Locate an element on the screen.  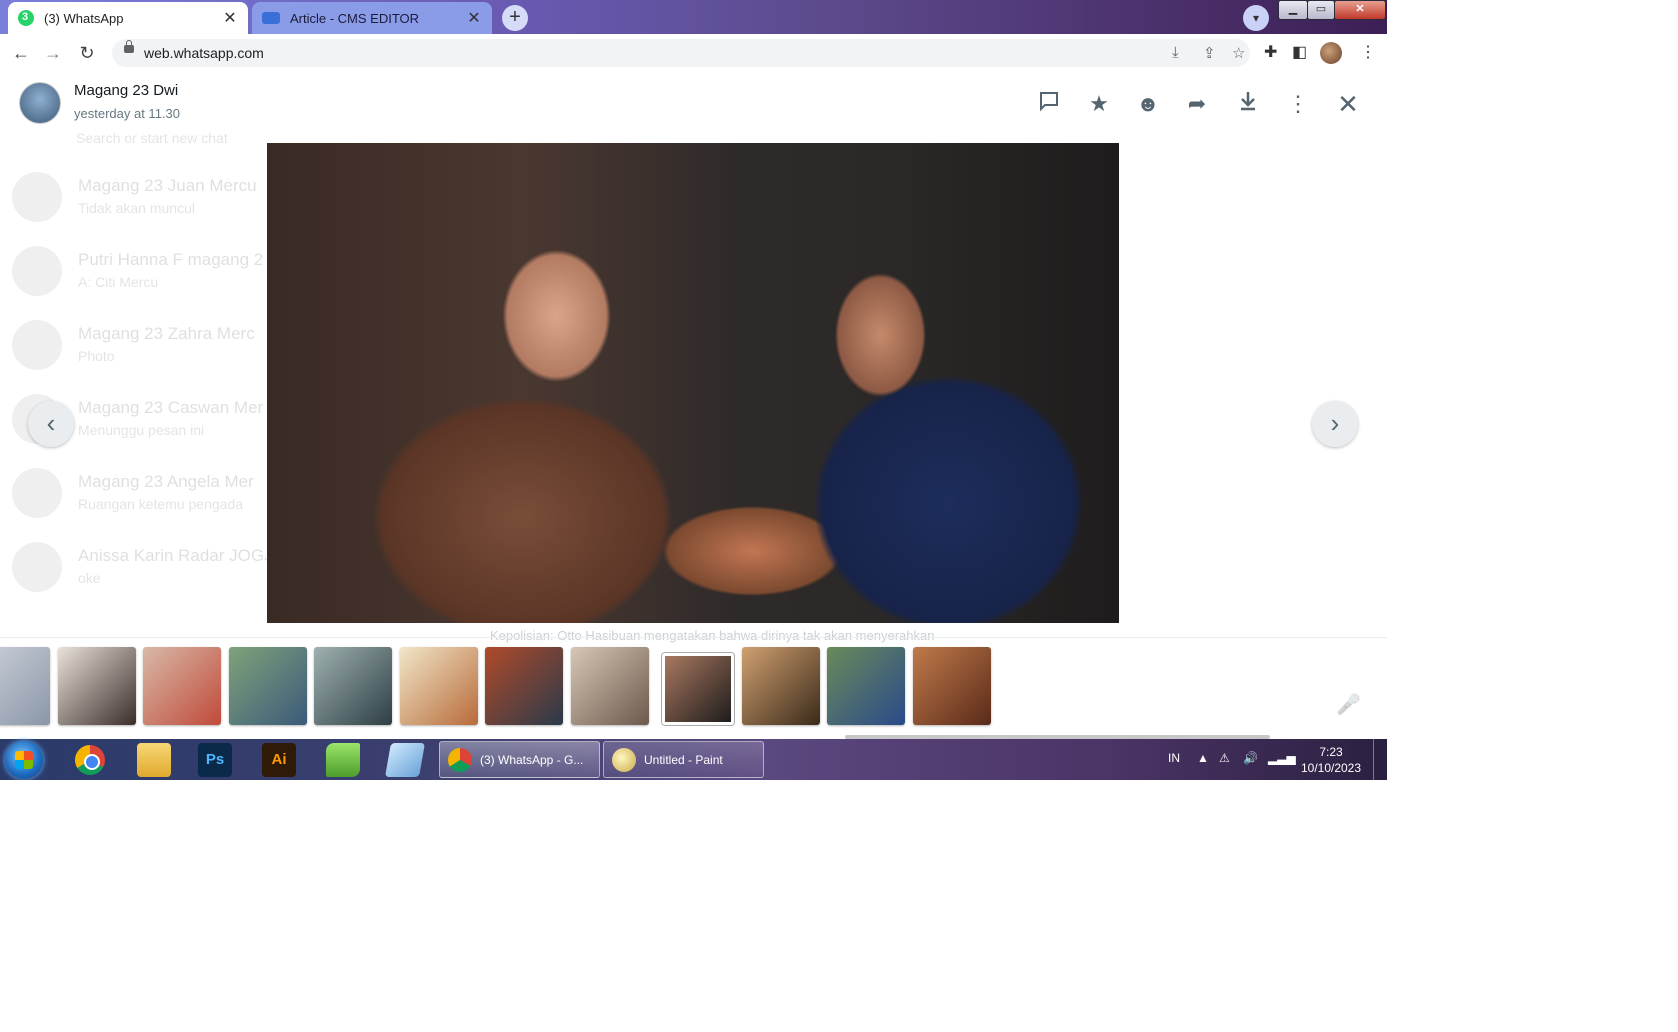
chat-name: Putri Hanna F magang 2 is located at coordinates (171, 259).